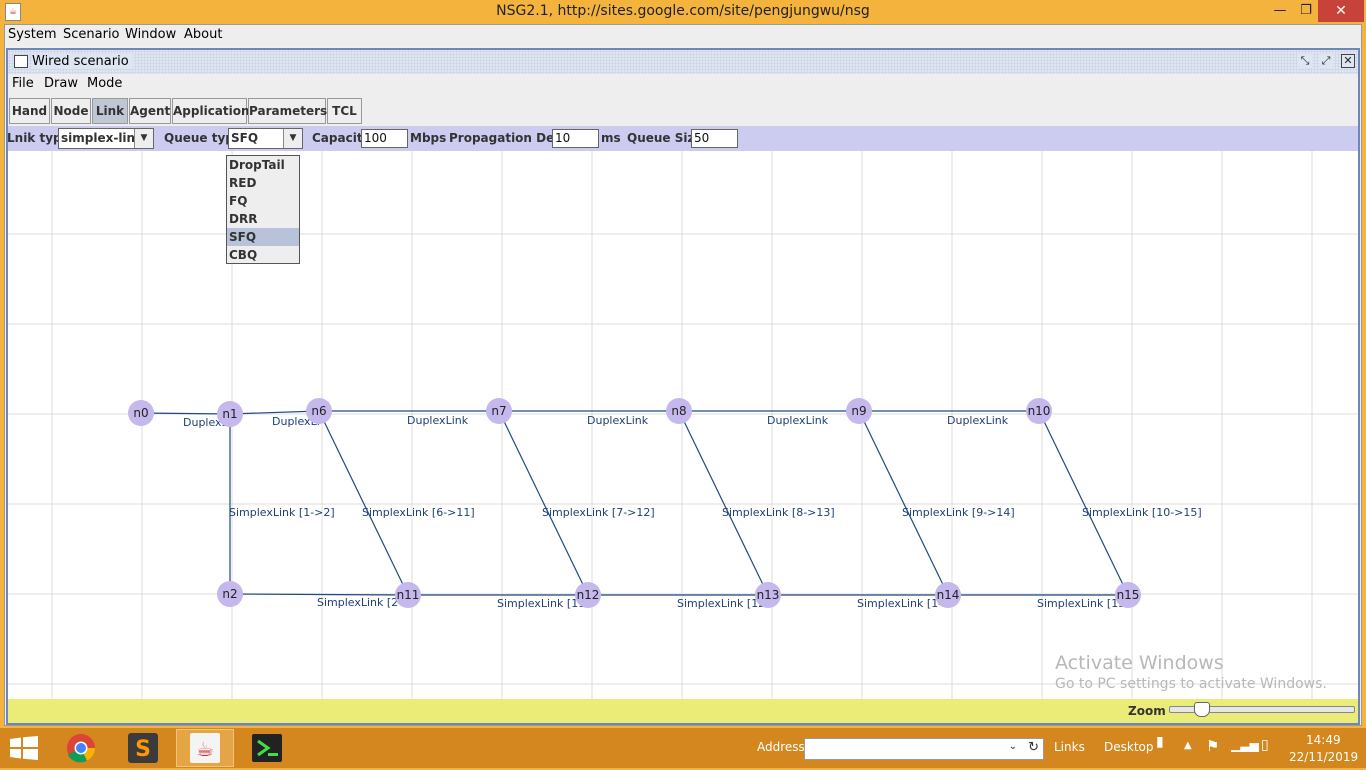  I want to click on activation-watermark-text: Go to PC settings to activate Windows., so click(1191, 684).